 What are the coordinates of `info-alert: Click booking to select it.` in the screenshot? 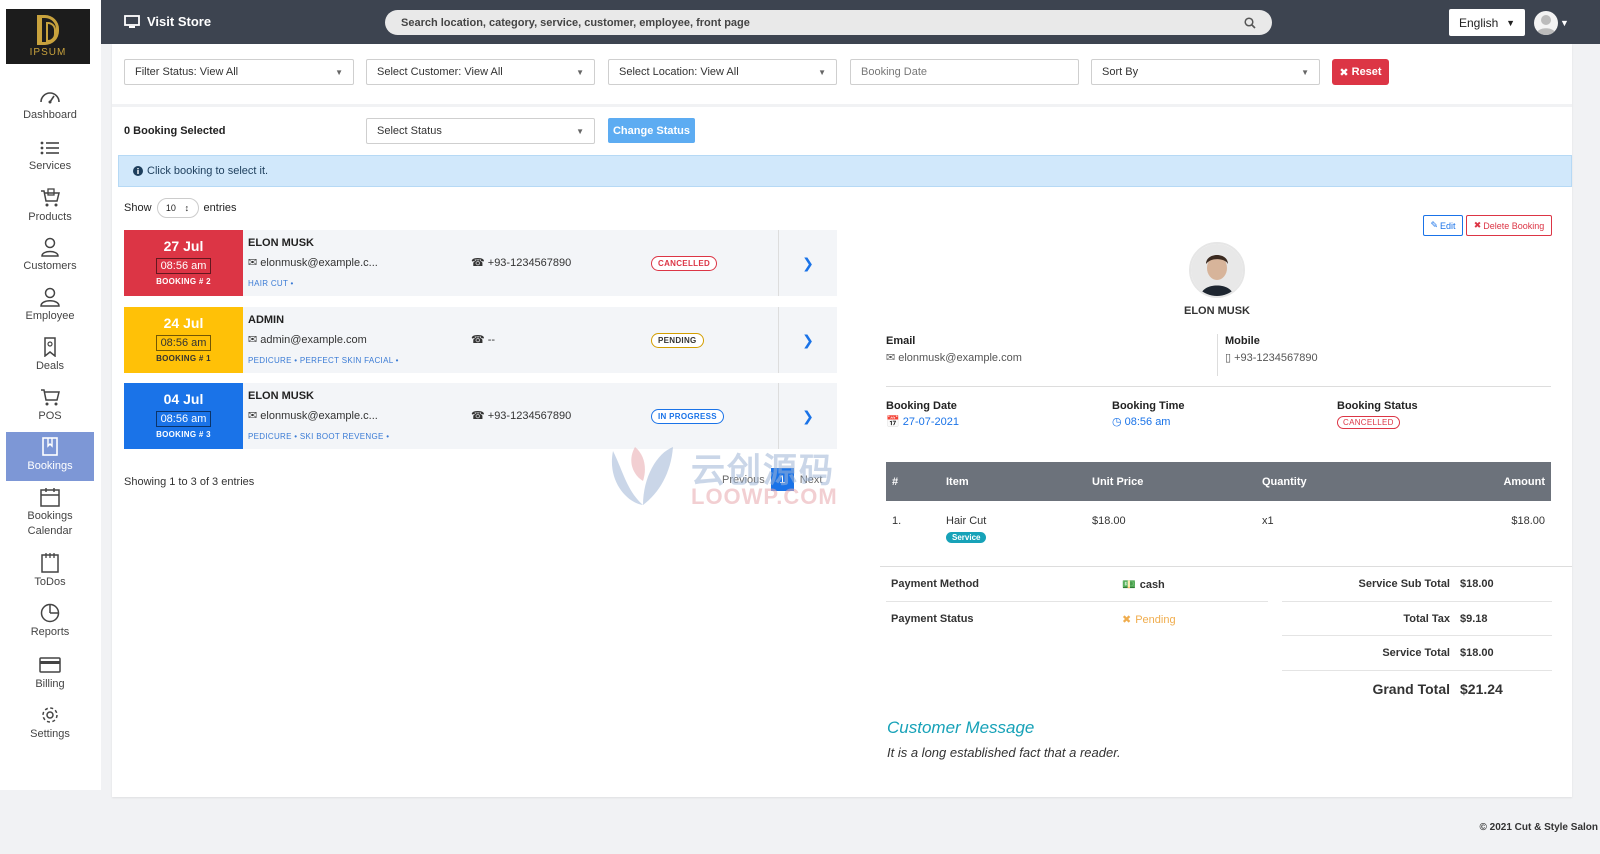 It's located at (845, 171).